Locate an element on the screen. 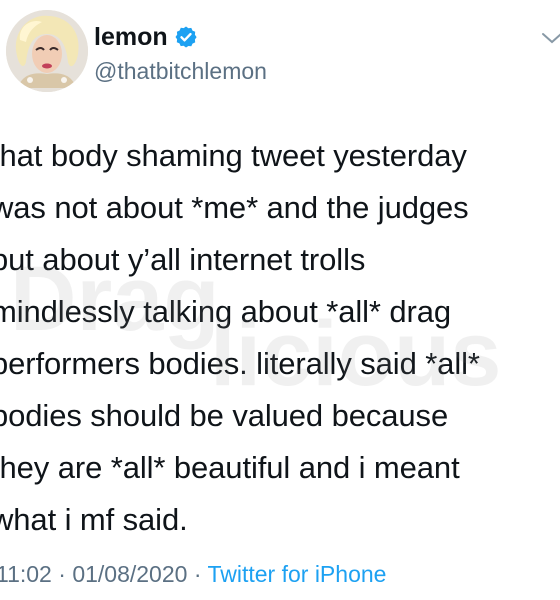 Image resolution: width=560 pixels, height=600 pixels. display-name: lemon is located at coordinates (131, 37).